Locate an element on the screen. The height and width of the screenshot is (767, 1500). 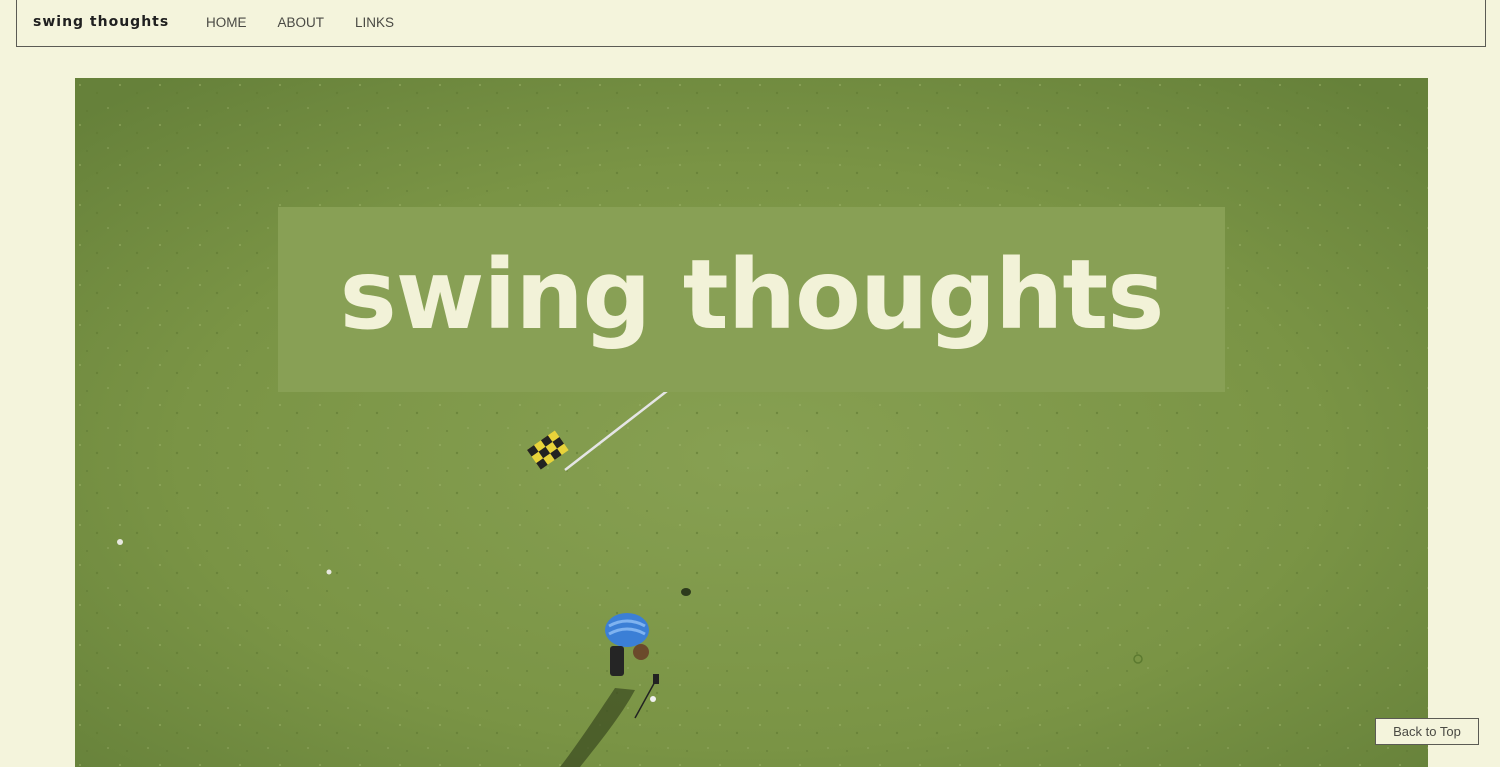
site-title: swing thoughts is located at coordinates (101, 22).